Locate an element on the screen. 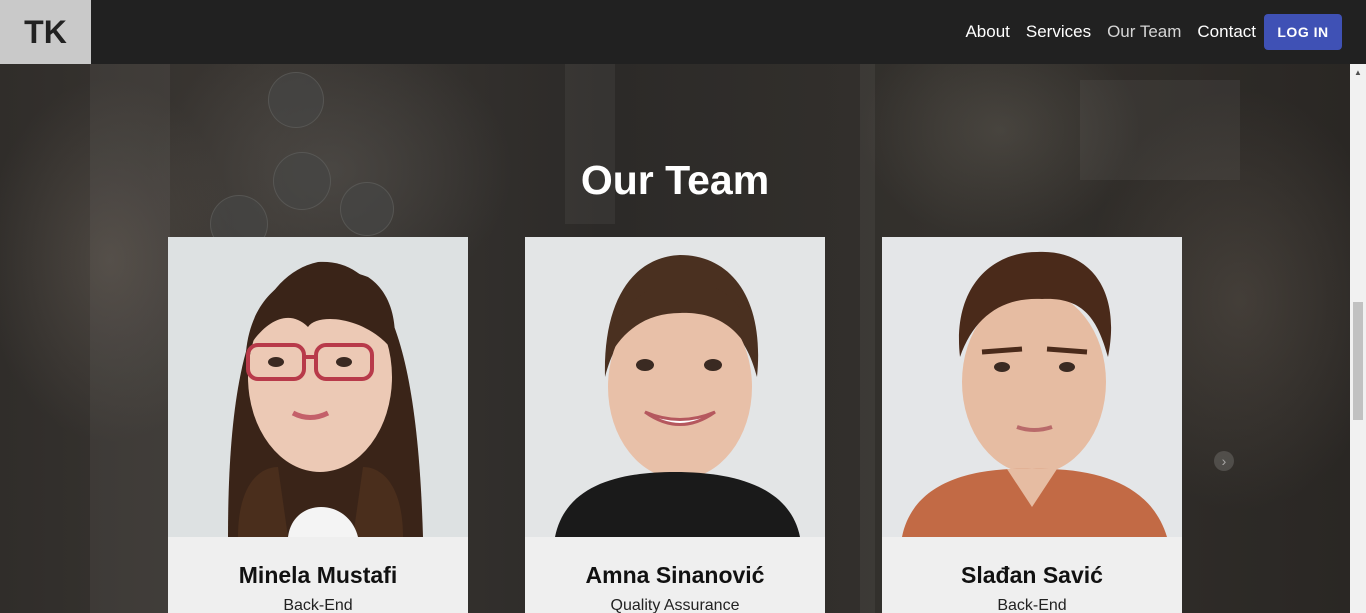  nav-about: About is located at coordinates (987, 32).